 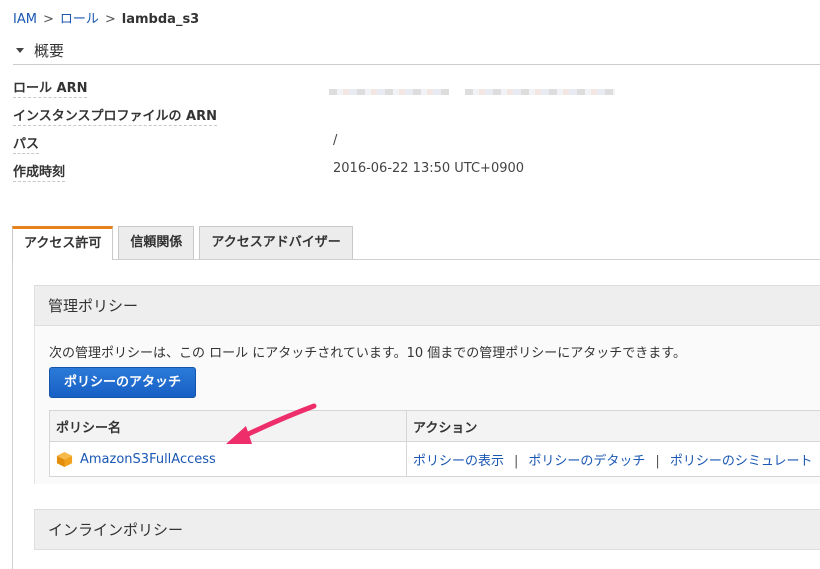 What do you see at coordinates (413, 145) in the screenshot?
I see `path-row: パス /` at bounding box center [413, 145].